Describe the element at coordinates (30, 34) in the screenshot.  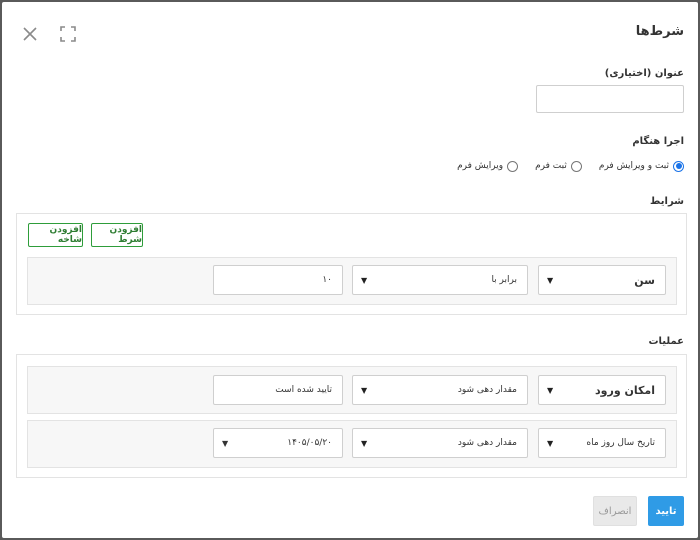
I see `close-icon` at that location.